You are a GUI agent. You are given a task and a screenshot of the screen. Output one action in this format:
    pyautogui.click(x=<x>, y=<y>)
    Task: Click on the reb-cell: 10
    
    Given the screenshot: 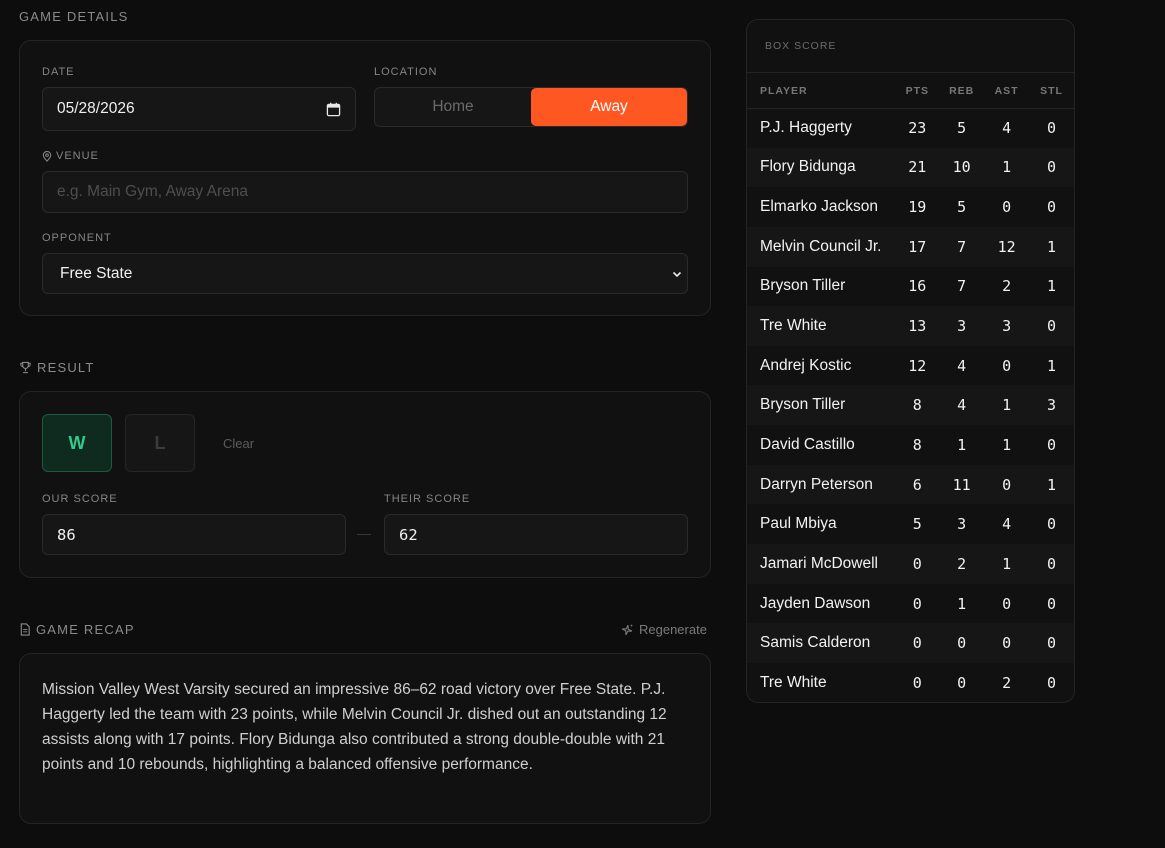 What is the action you would take?
    pyautogui.click(x=962, y=167)
    